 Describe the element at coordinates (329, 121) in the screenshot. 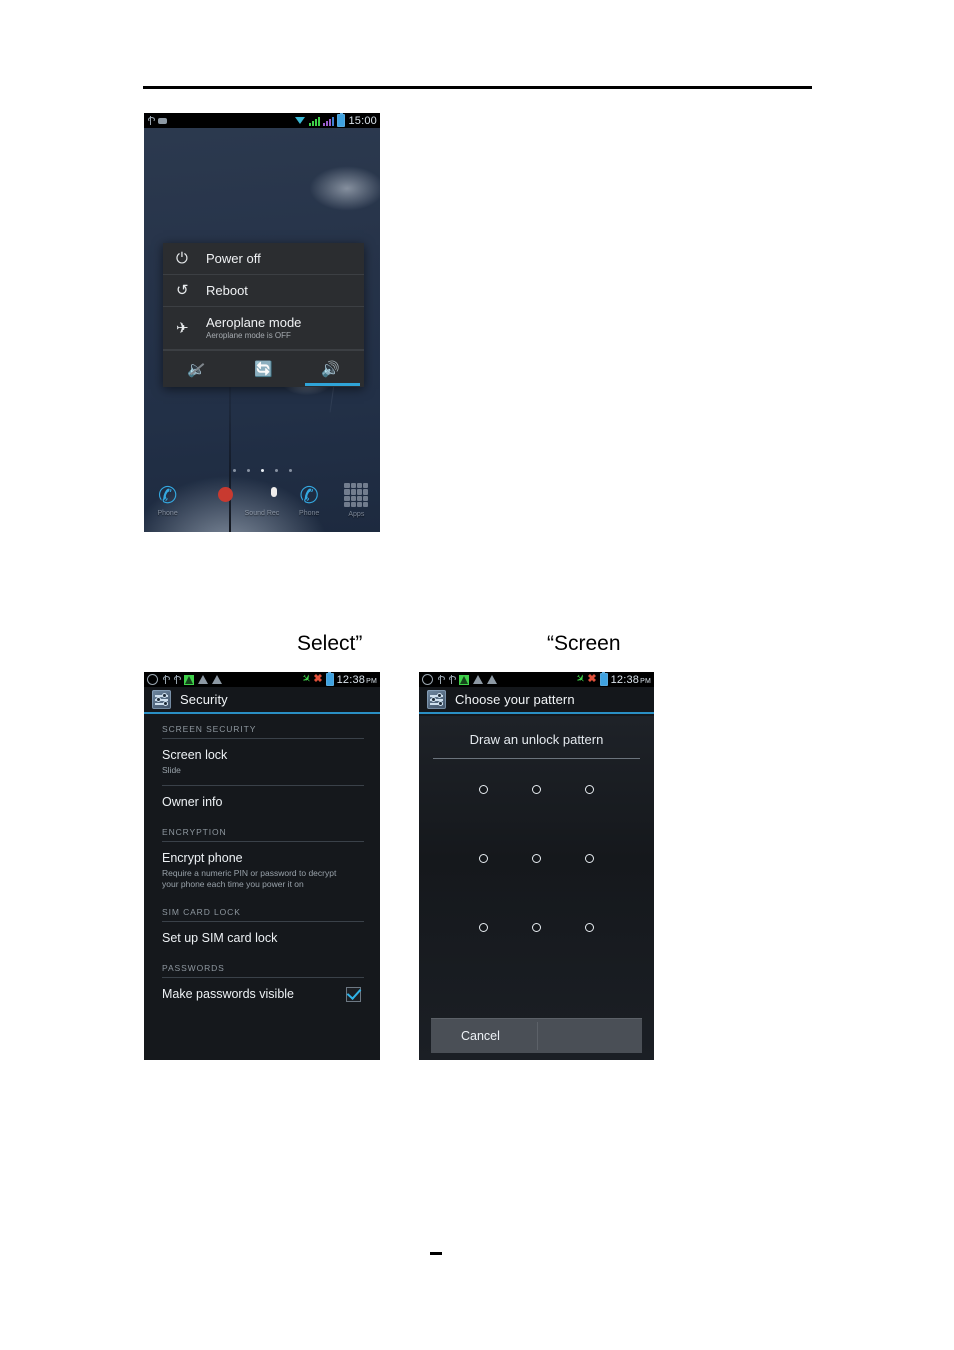

I see `signal-bars-purple-icon` at that location.